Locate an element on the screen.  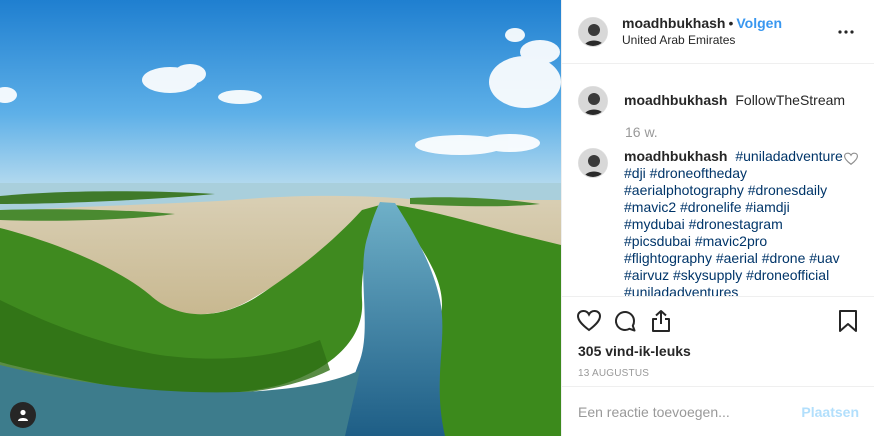
bookmark-icon is located at coordinates (848, 321).